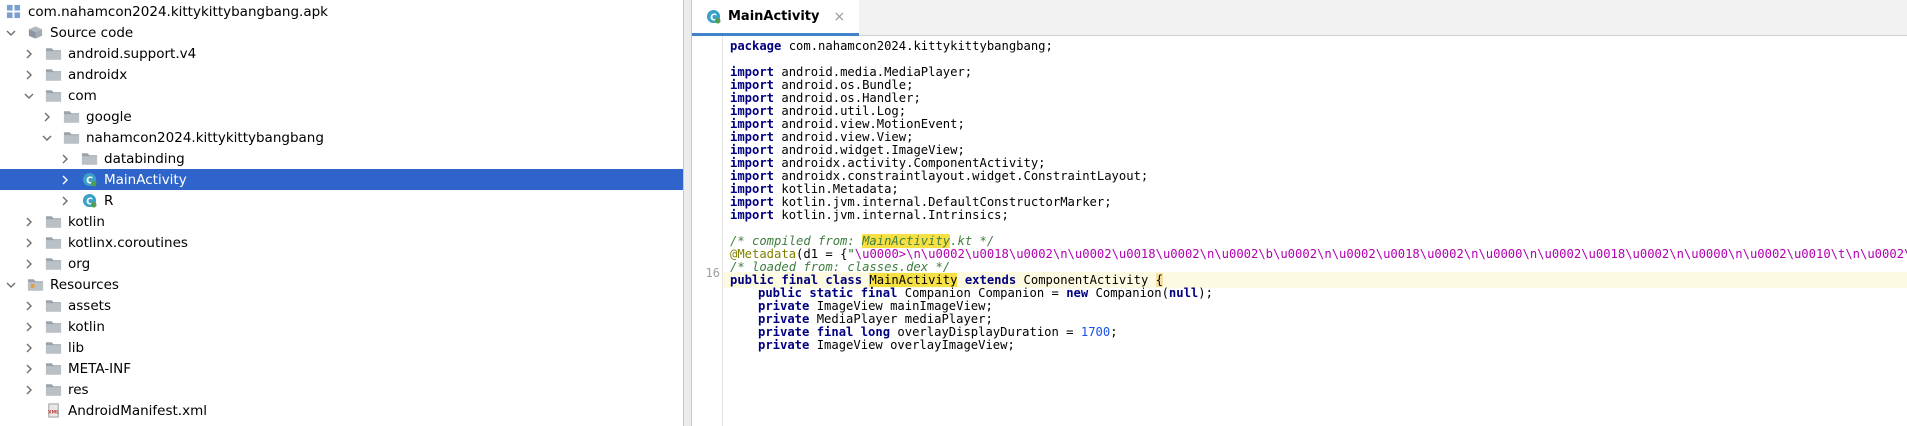  What do you see at coordinates (100, 368) in the screenshot?
I see `tree-item-label: META-INF` at bounding box center [100, 368].